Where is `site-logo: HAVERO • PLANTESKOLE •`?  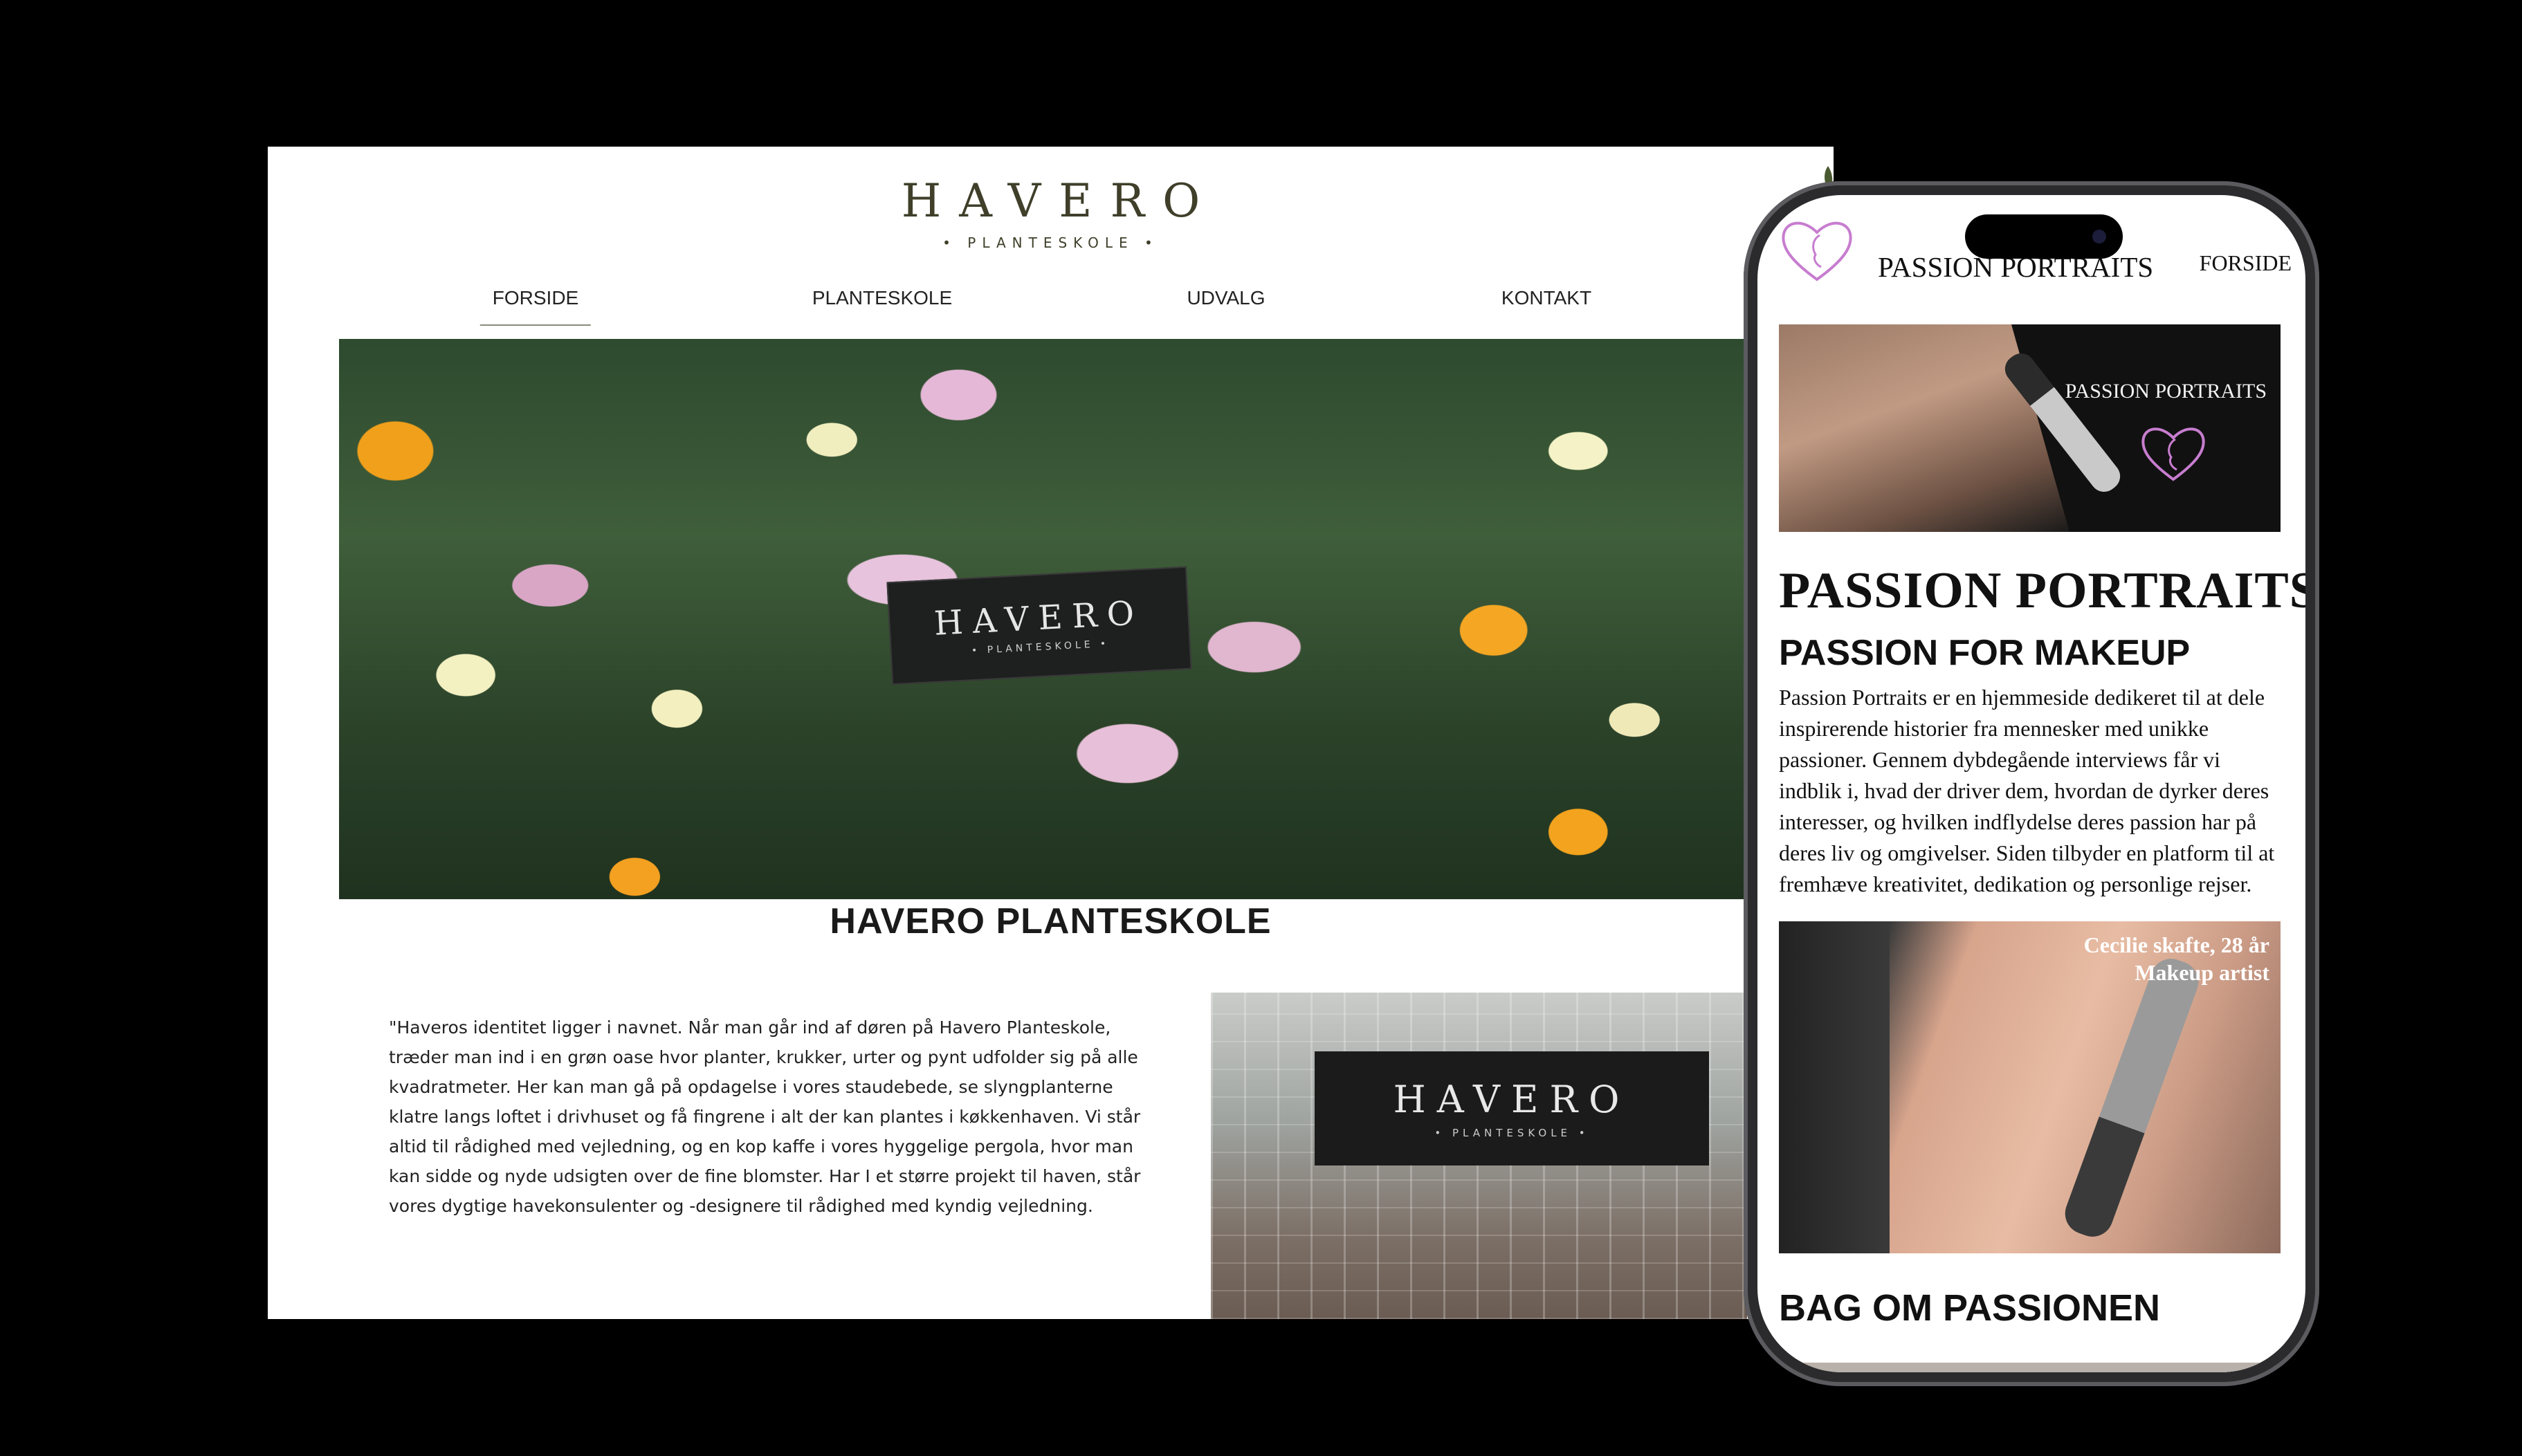
site-logo: HAVERO • PLANTESKOLE • is located at coordinates (1051, 209).